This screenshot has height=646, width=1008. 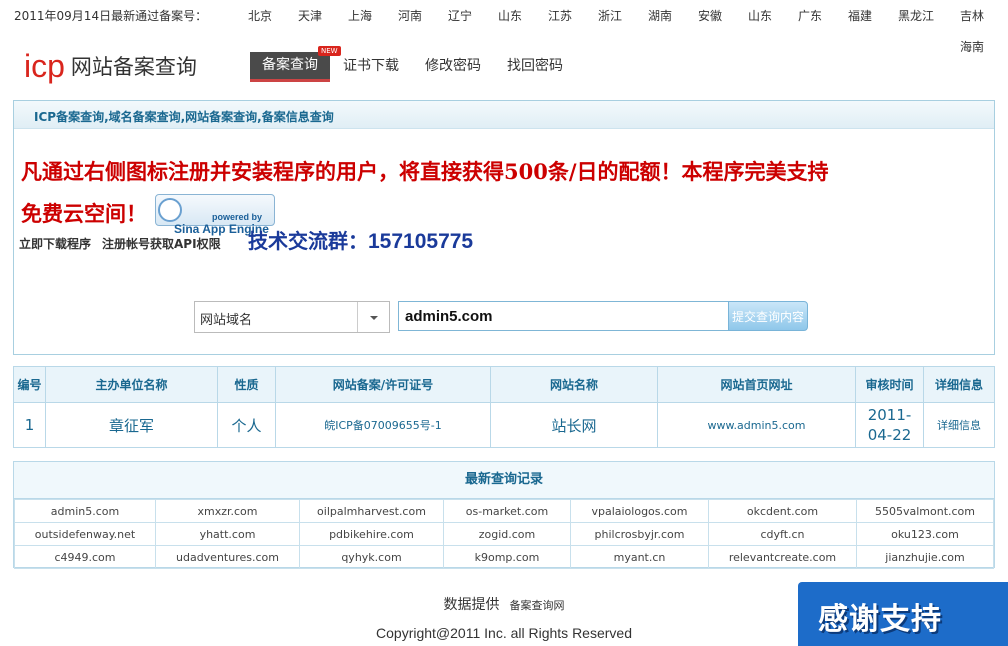 What do you see at coordinates (84, 213) in the screenshot?
I see `promo-line-2: 免费云空间！` at bounding box center [84, 213].